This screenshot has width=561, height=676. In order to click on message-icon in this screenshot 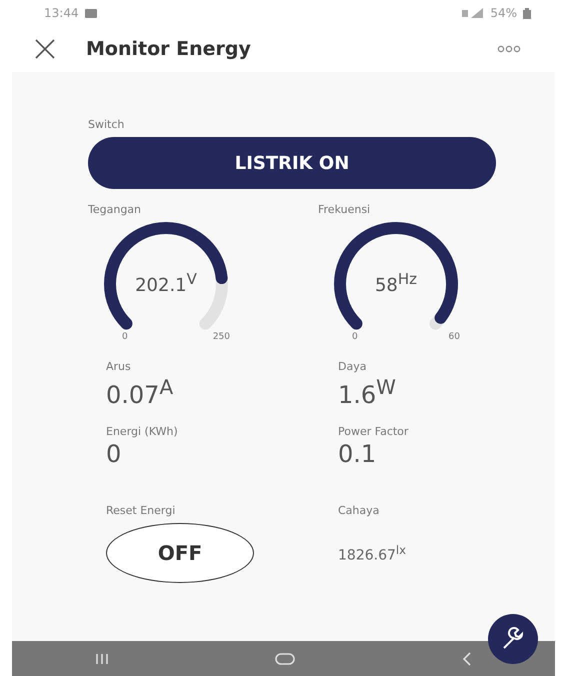, I will do `click(90, 13)`.